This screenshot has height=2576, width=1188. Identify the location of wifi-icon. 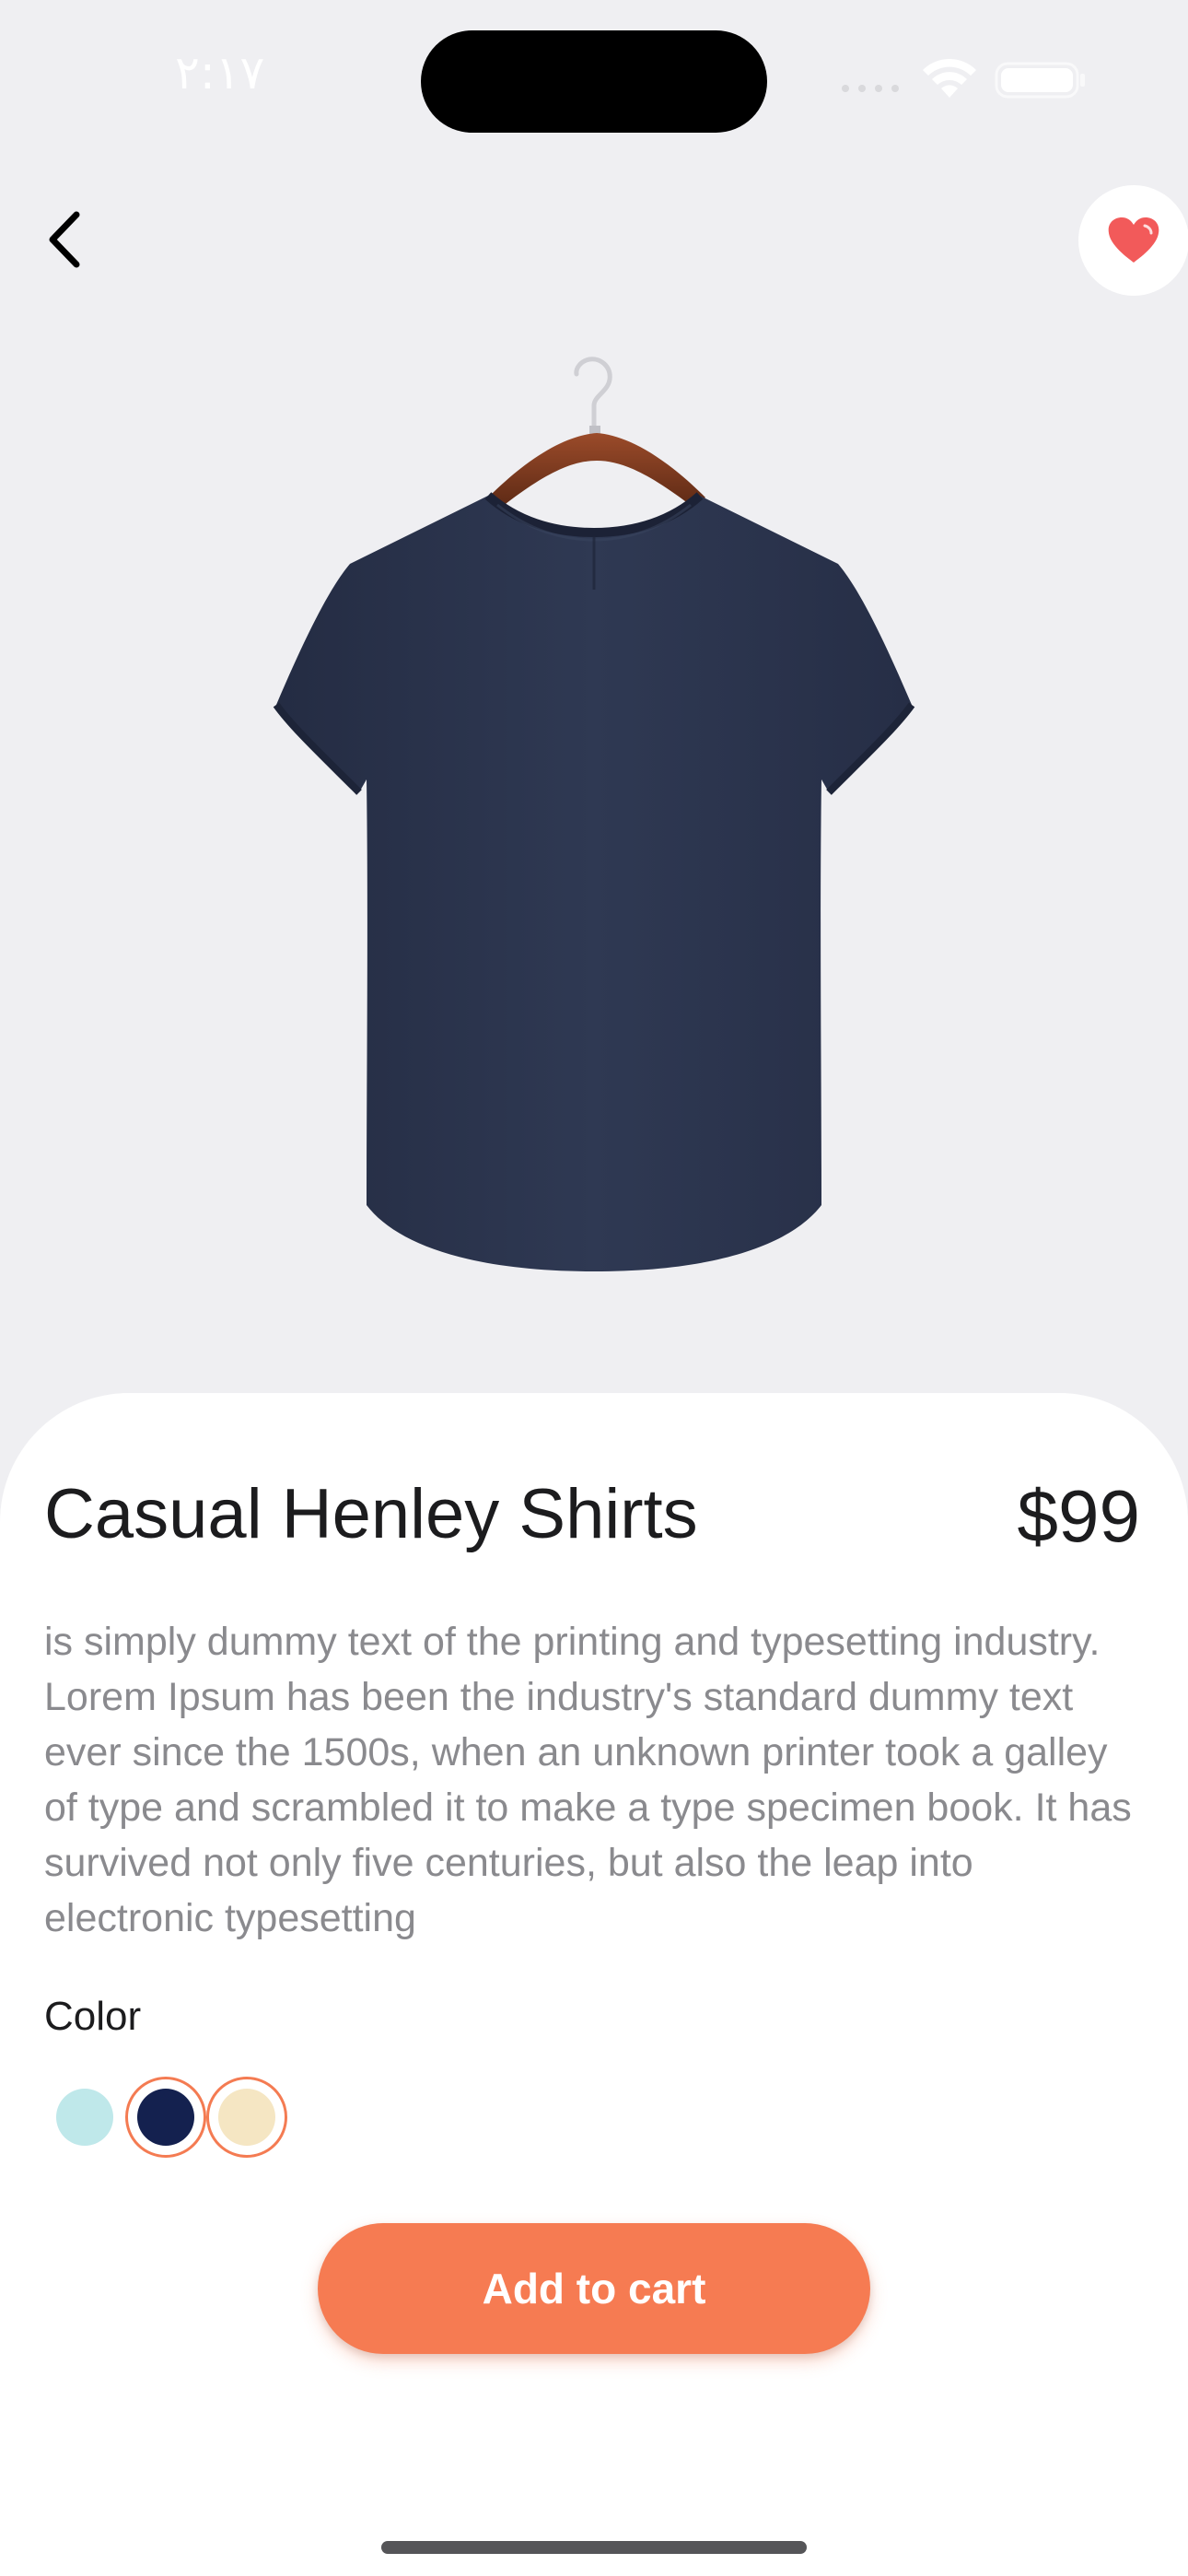
(949, 78).